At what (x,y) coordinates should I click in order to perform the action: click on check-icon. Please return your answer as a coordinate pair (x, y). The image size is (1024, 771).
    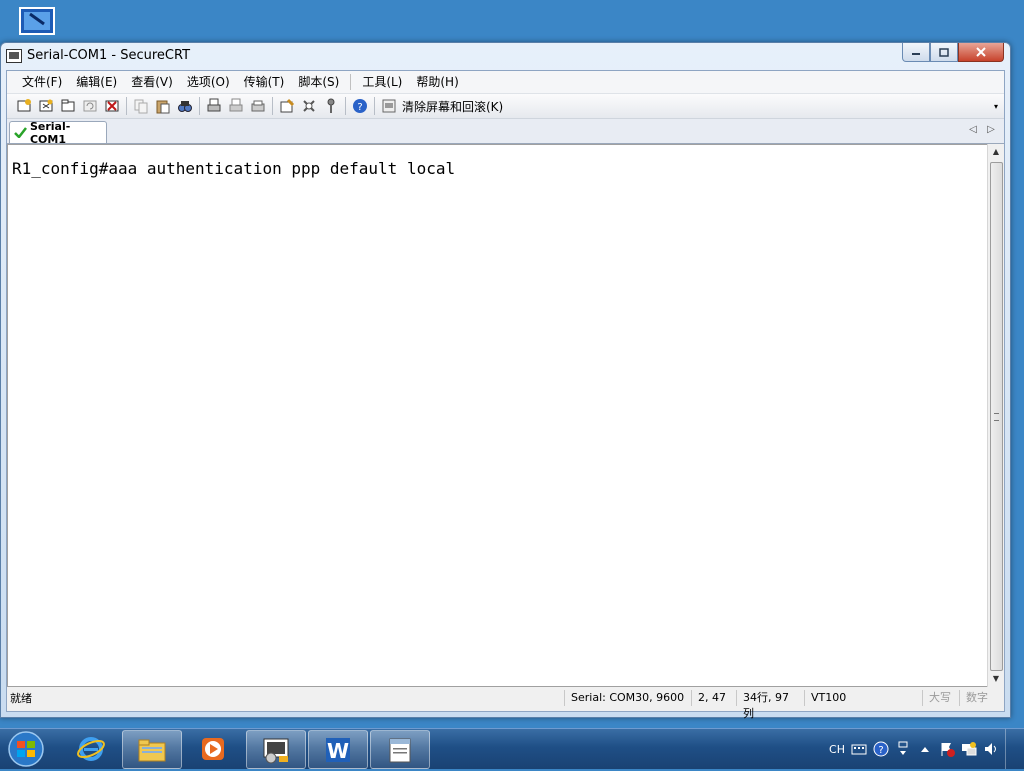
    Looking at the image, I should click on (20, 132).